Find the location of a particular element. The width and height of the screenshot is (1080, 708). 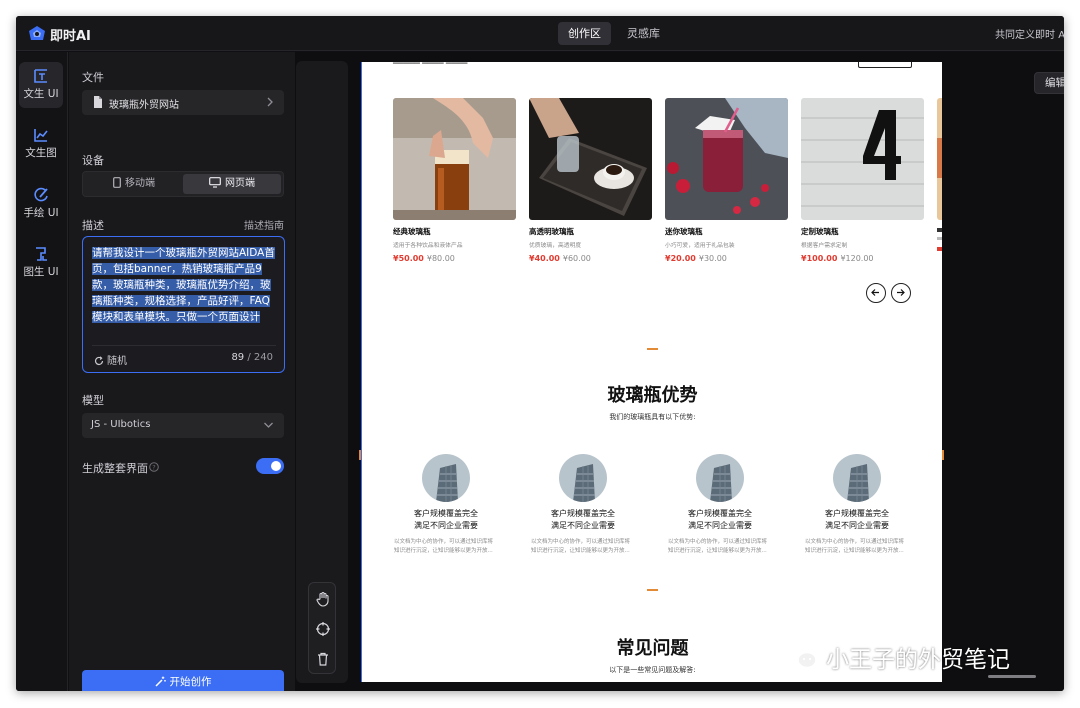

product-card: 迷你玻璃瓶 小巧可爱，适用于礼品包装 ¥20.00 ¥30.00 is located at coordinates (726, 180).